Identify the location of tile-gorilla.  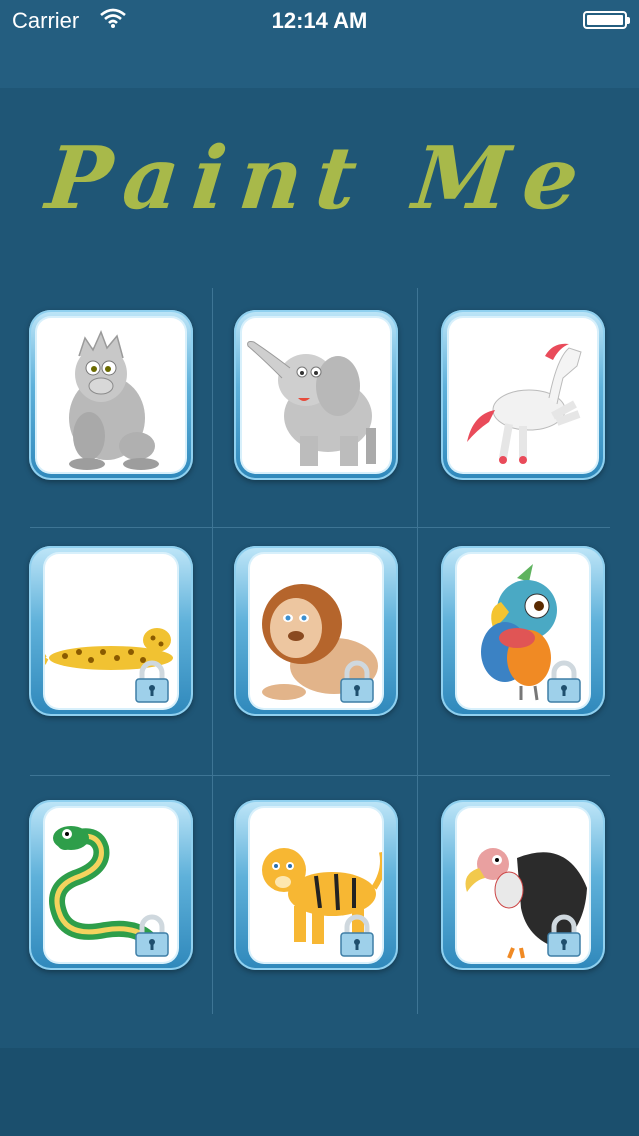
(111, 395).